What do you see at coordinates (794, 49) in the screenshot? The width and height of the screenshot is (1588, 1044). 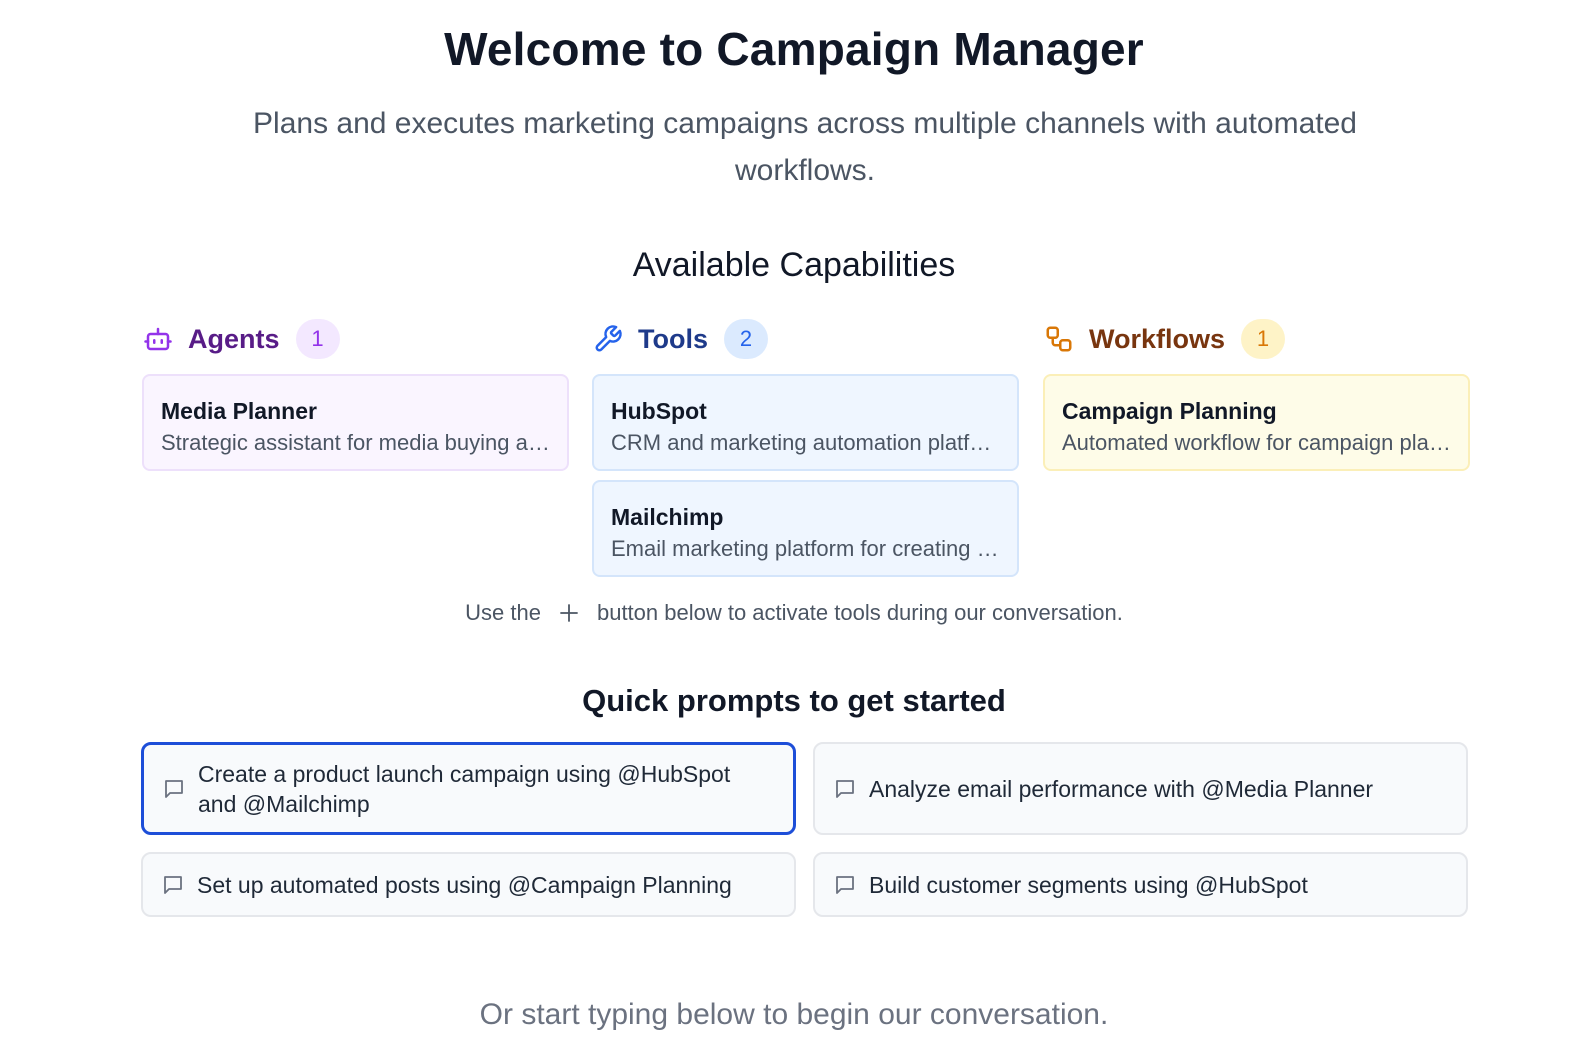 I see `page-title: Welcome to Campaign Manager` at bounding box center [794, 49].